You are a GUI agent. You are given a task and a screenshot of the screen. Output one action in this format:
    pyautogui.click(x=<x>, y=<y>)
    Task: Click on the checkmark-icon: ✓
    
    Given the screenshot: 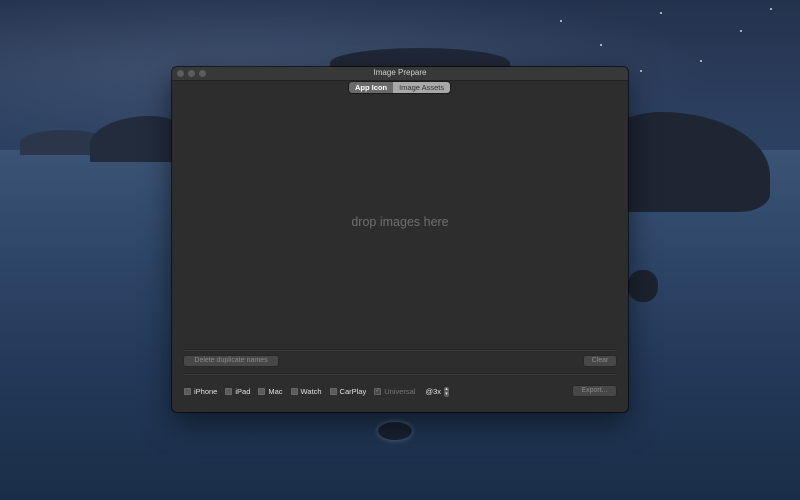 What is the action you would take?
    pyautogui.click(x=378, y=391)
    